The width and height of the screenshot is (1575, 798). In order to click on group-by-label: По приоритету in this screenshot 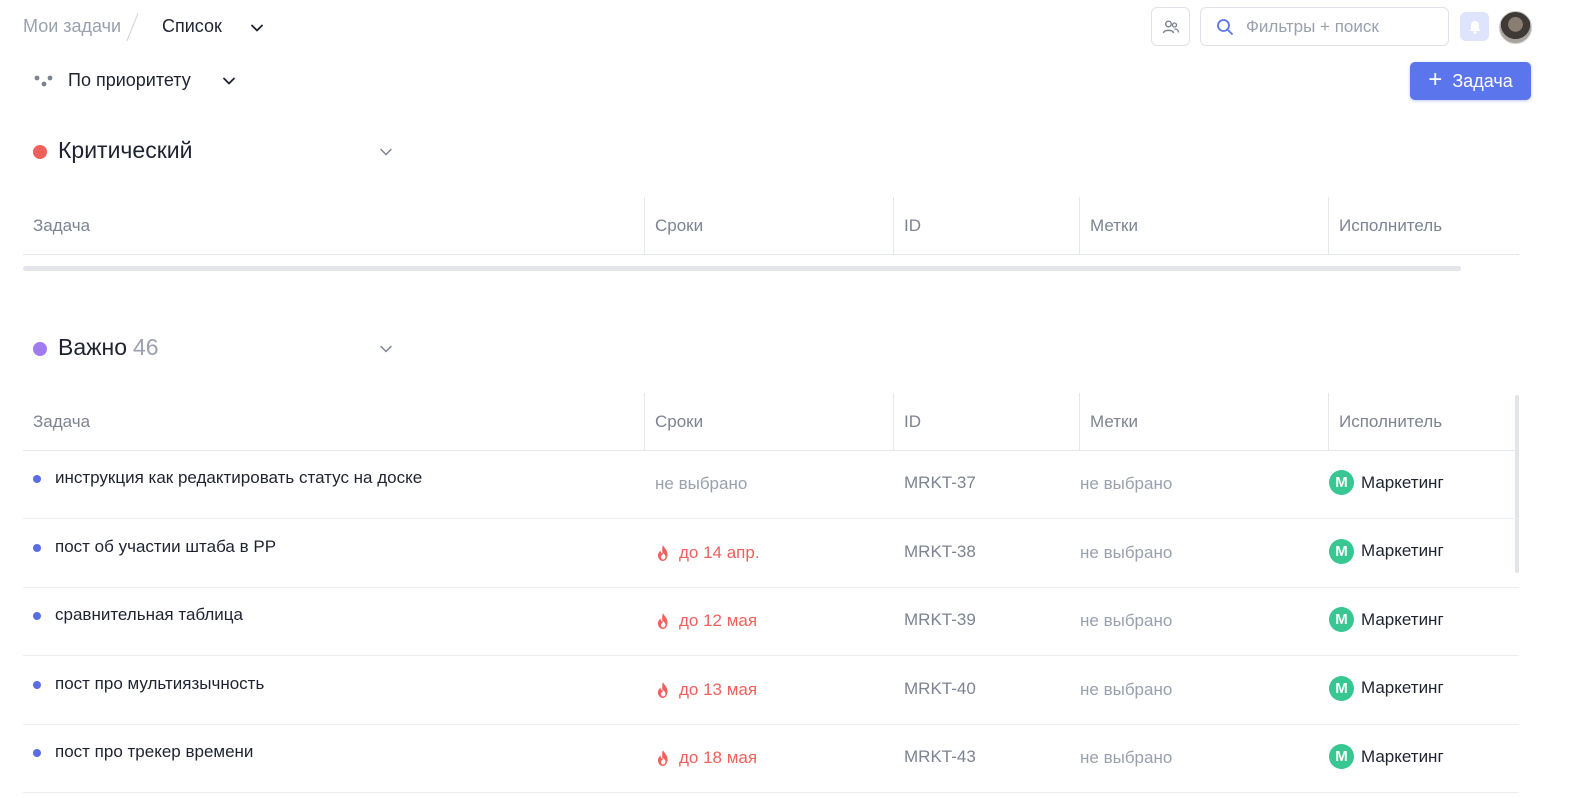, I will do `click(129, 80)`.